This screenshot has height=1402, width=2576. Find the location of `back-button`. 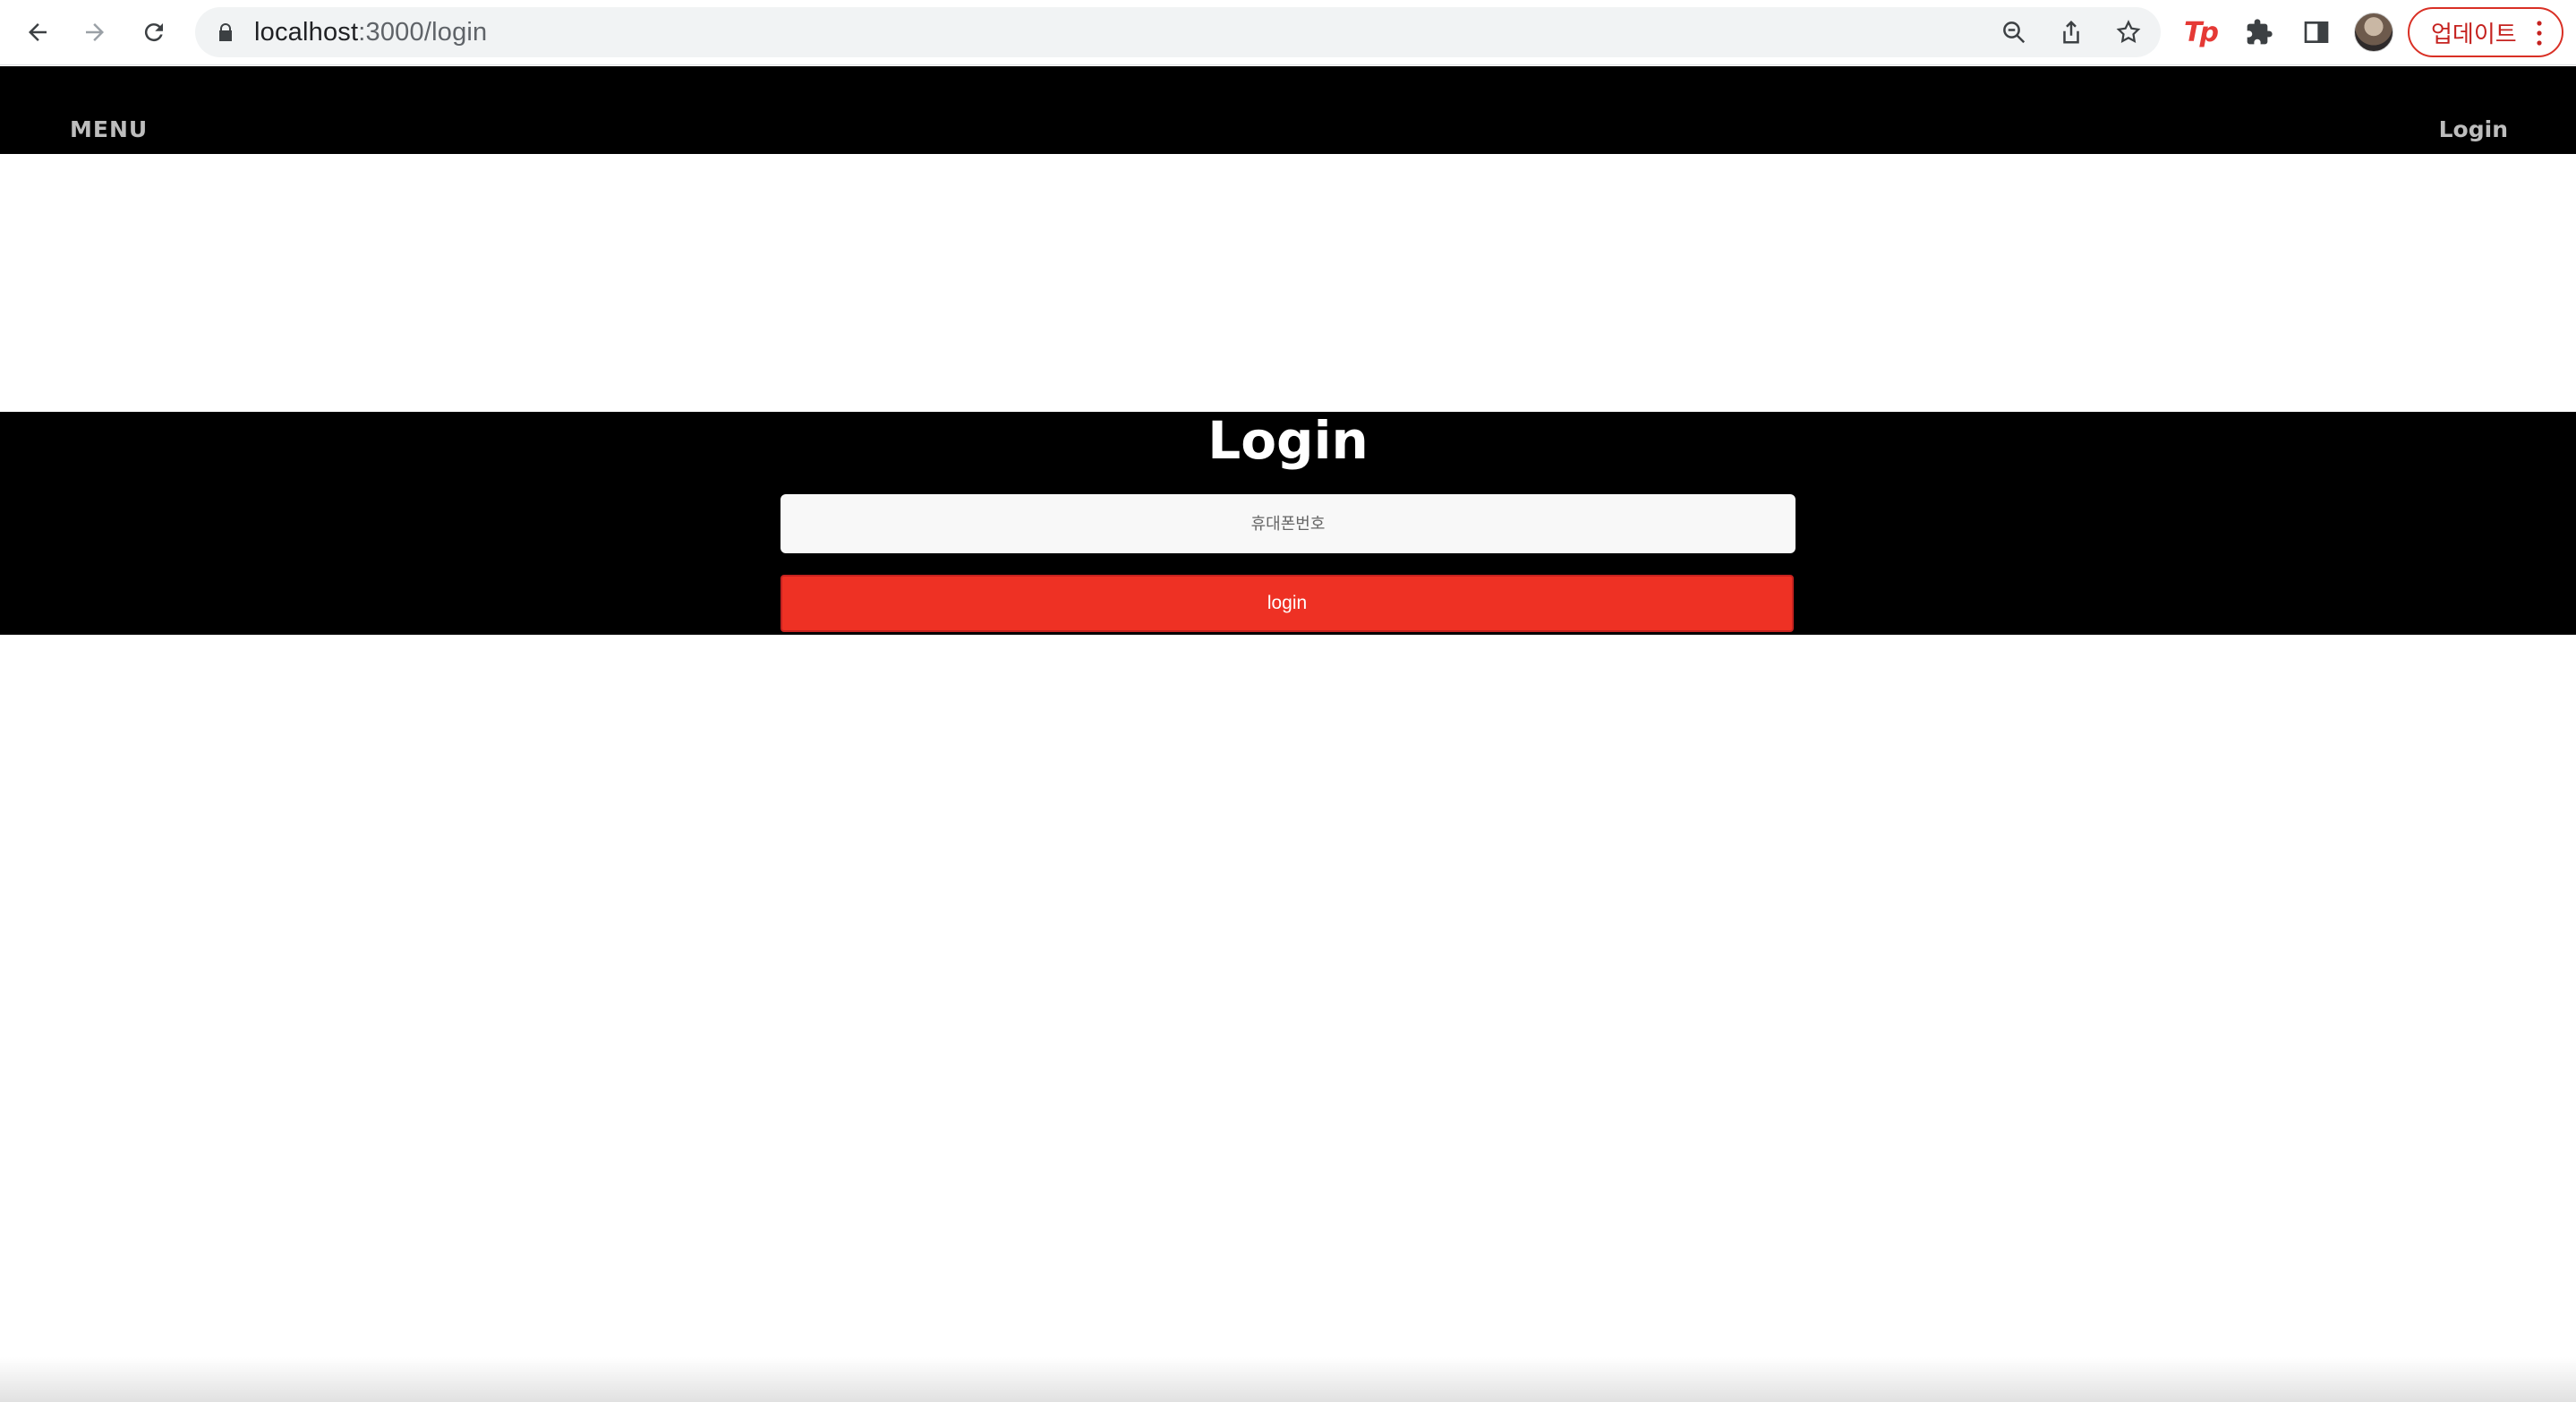

back-button is located at coordinates (37, 32).